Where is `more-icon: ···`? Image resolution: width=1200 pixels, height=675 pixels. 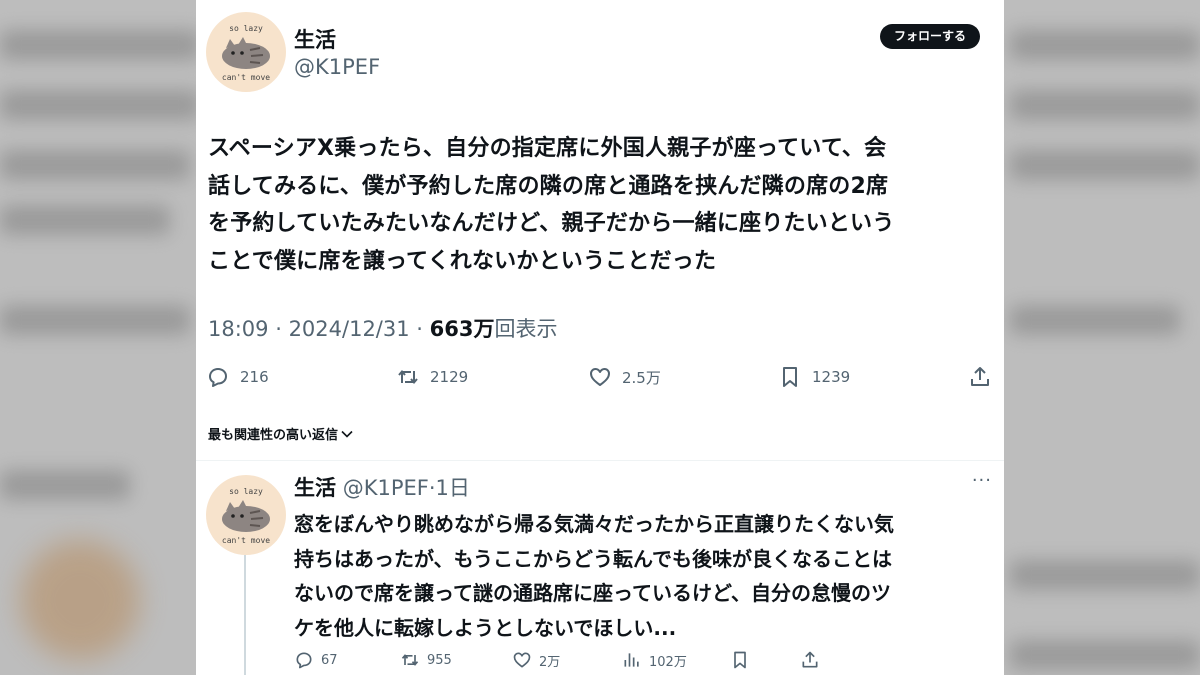
more-icon: ··· is located at coordinates (982, 480).